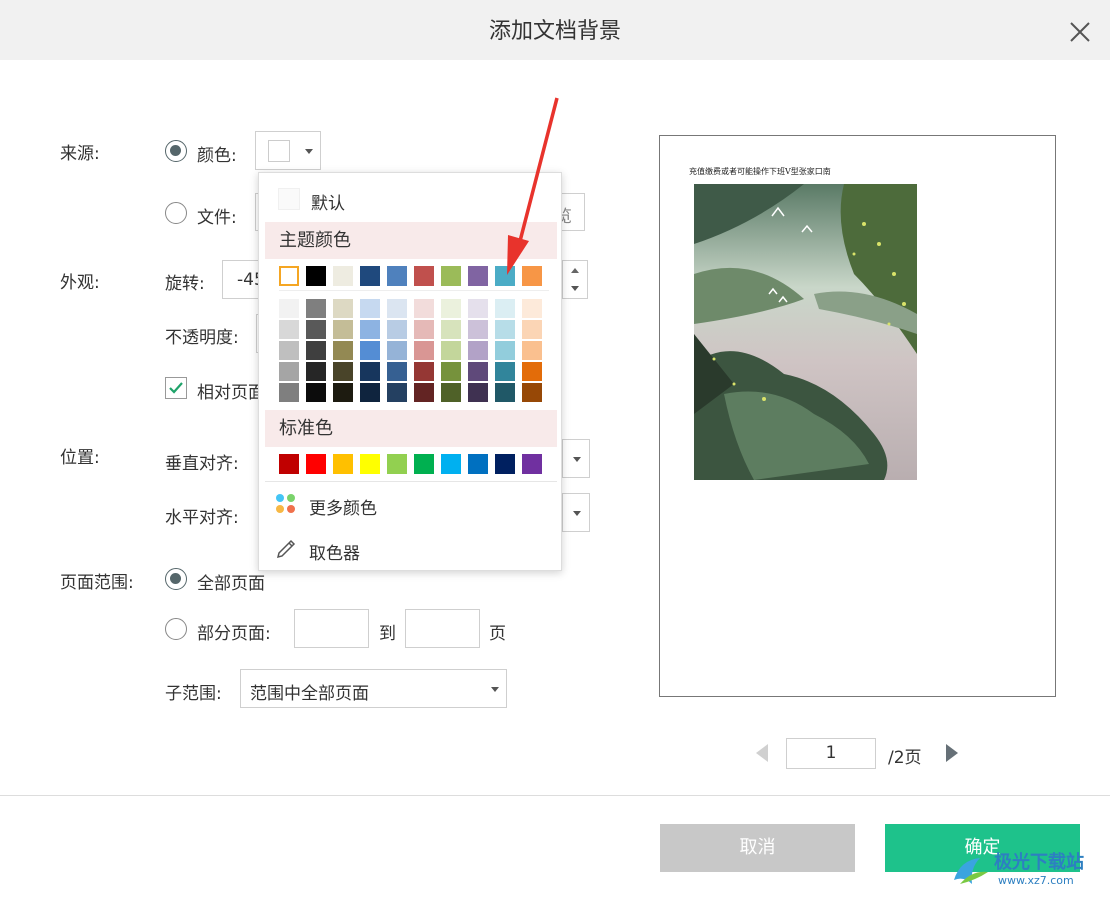 This screenshot has width=1110, height=900. I want to click on relative-page-label: 相对页面, so click(227, 393).